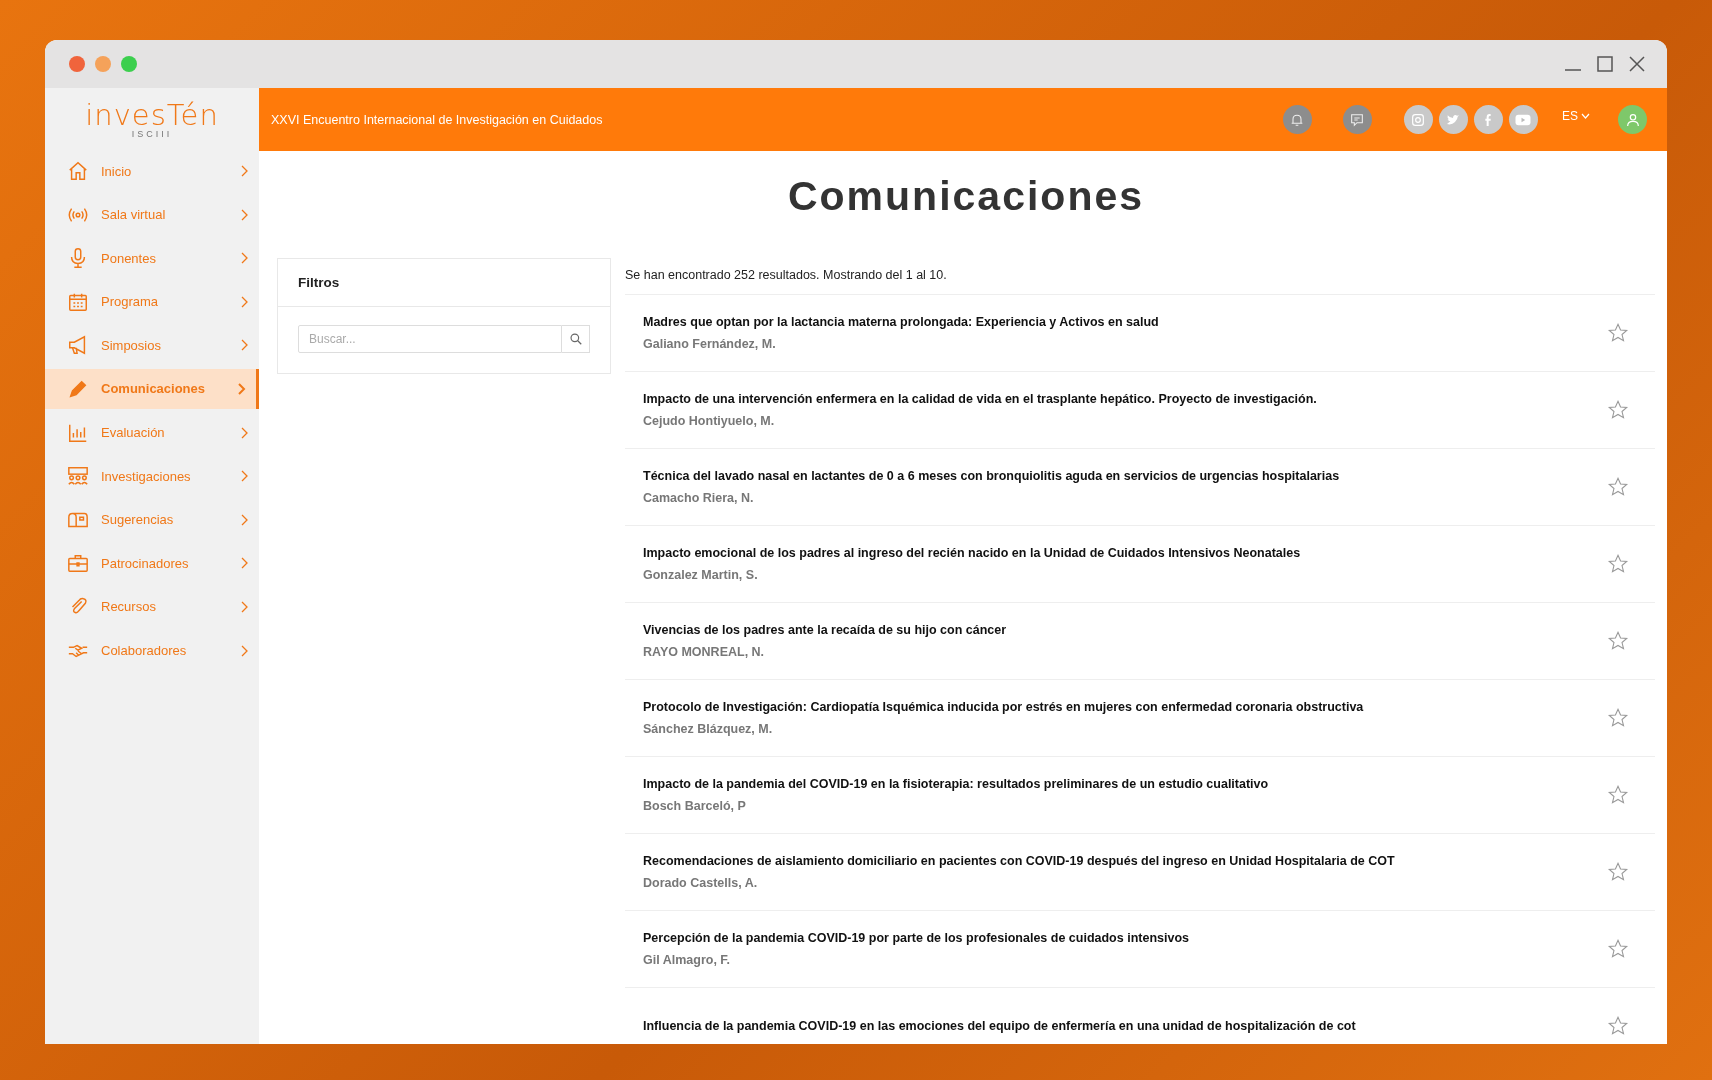 This screenshot has width=1712, height=1080. I want to click on briefcase-icon, so click(78, 563).